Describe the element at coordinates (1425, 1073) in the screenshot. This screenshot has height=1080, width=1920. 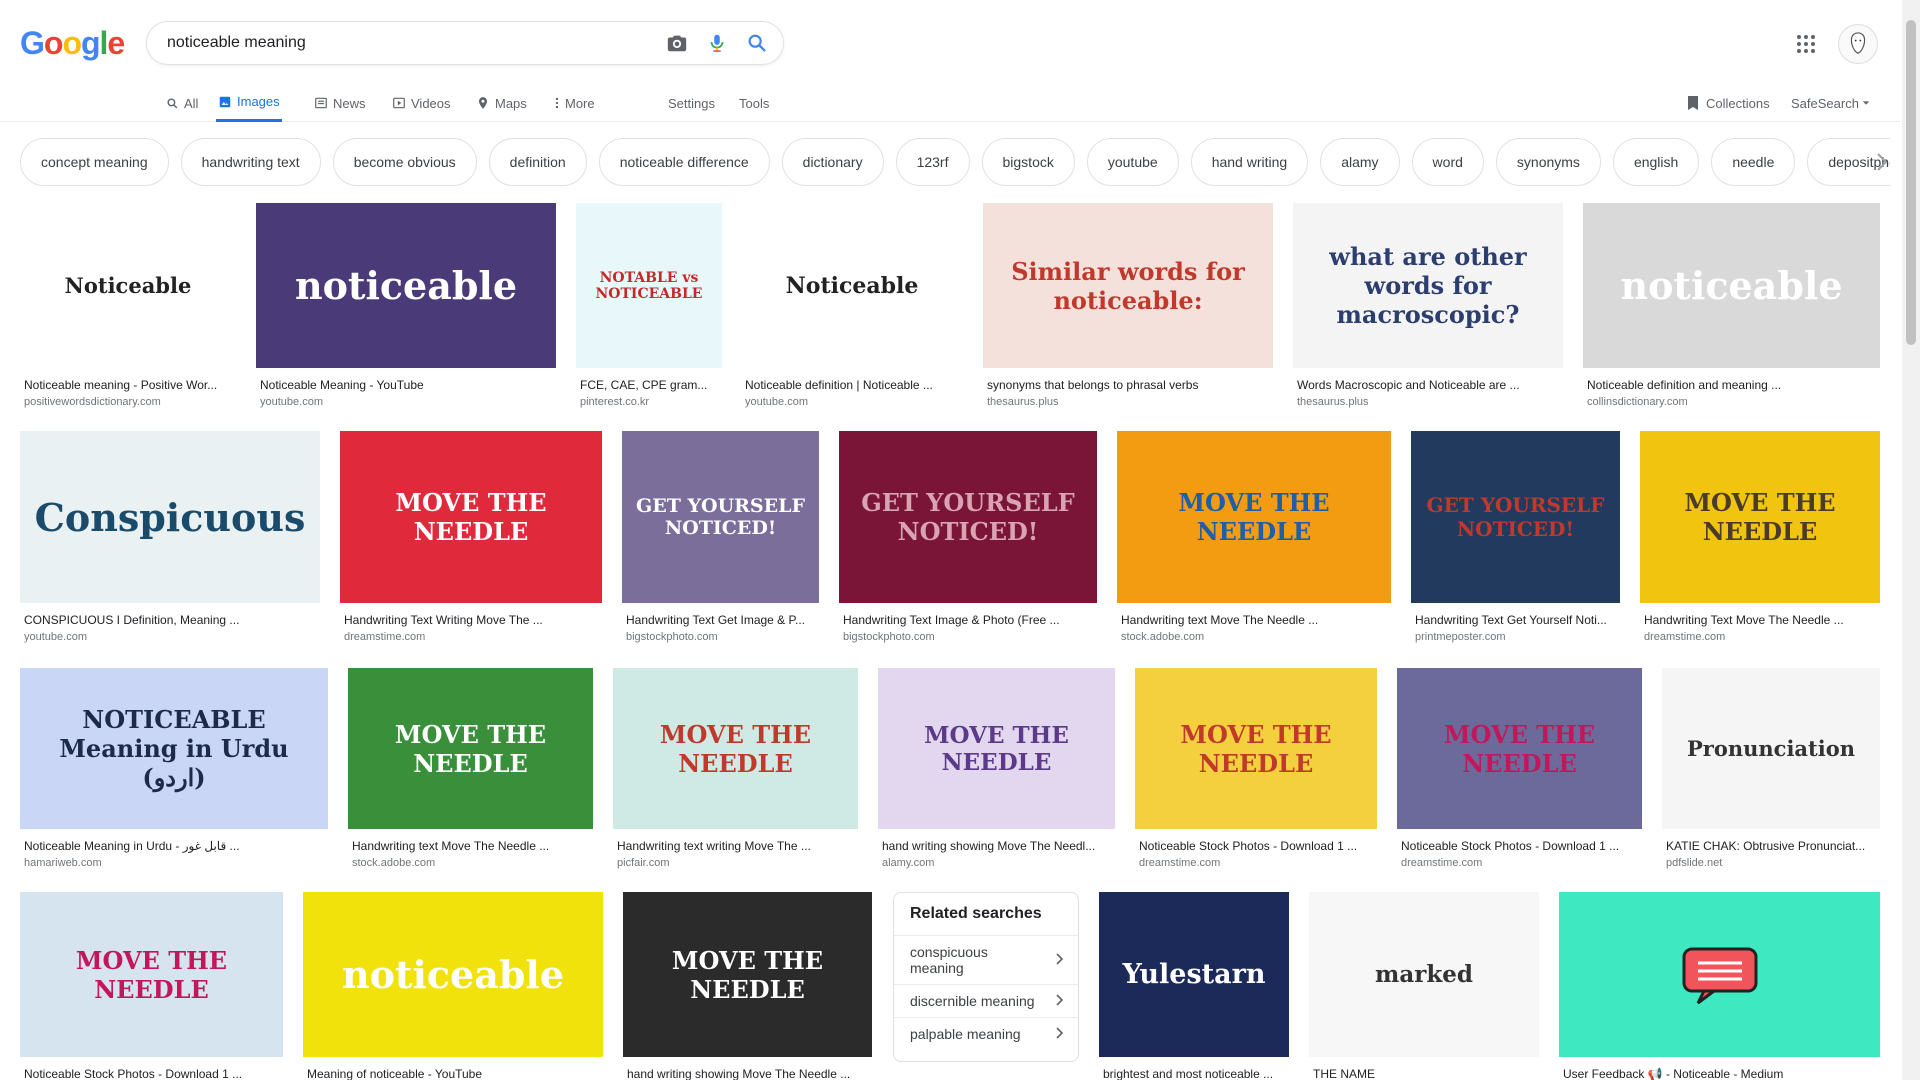
I see `result-caption: THE NAME` at that location.